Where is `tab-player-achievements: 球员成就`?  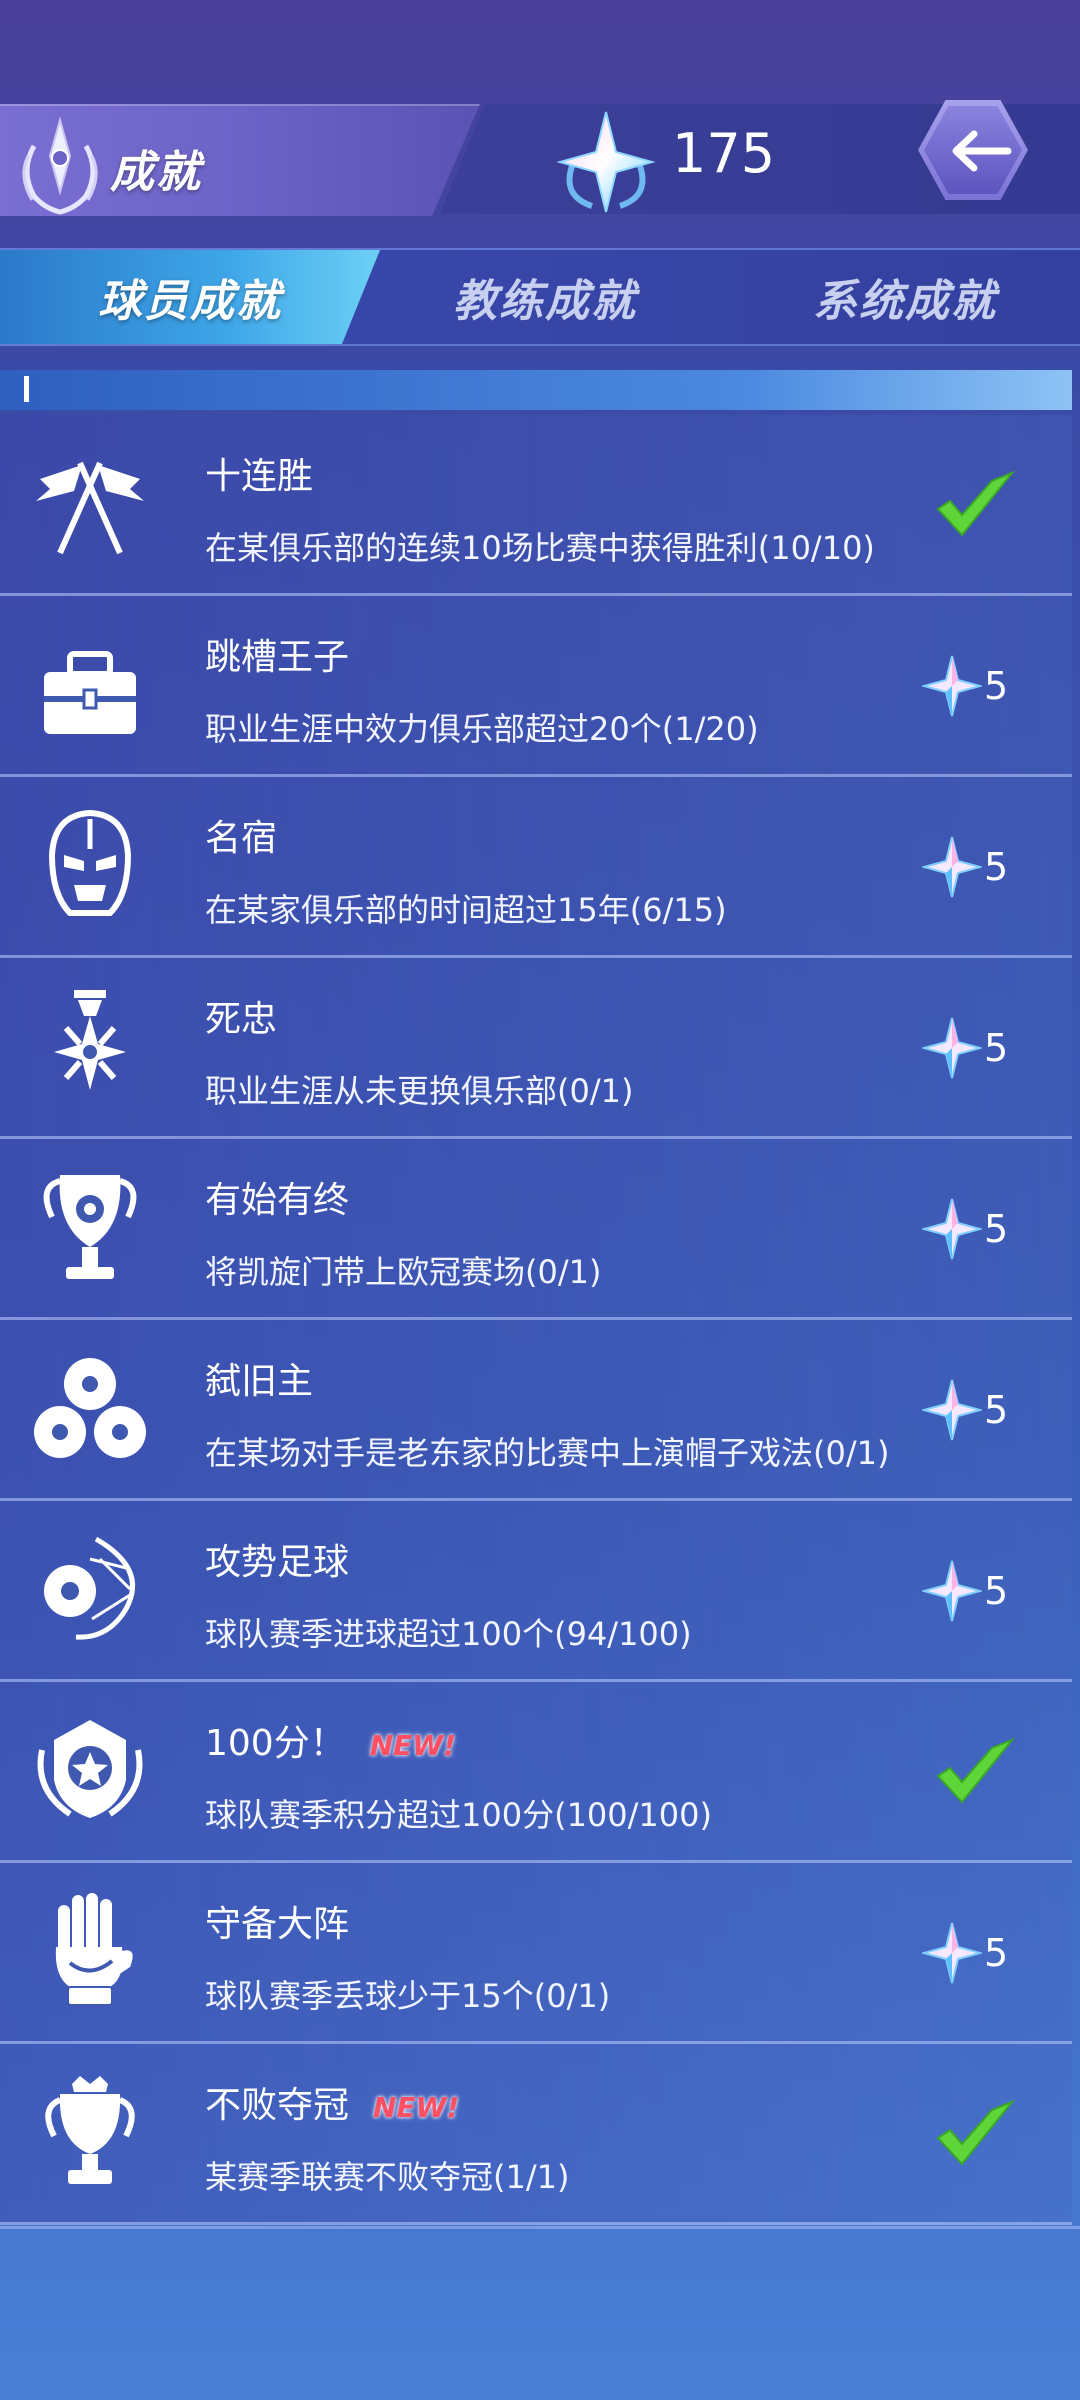
tab-player-achievements: 球员成就 is located at coordinates (190, 297).